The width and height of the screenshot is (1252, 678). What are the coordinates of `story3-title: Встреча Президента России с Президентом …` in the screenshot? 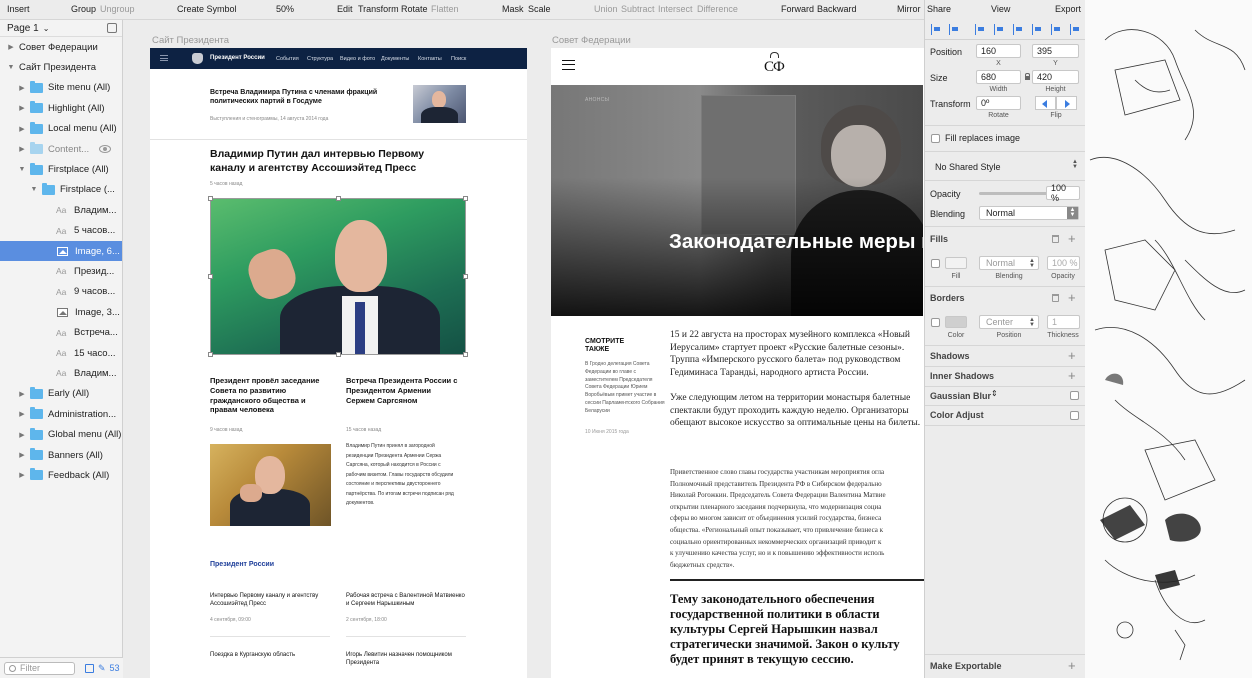 It's located at (403, 390).